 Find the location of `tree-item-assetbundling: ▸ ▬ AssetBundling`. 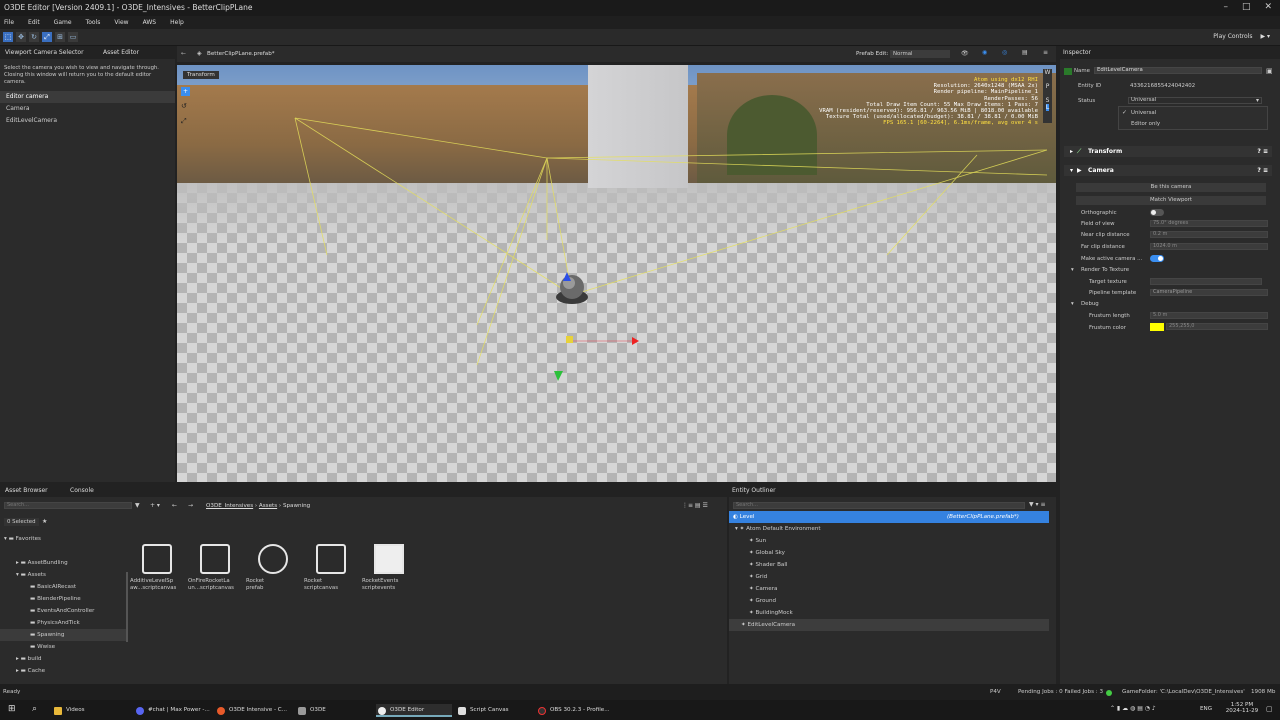

tree-item-assetbundling: ▸ ▬ AssetBundling is located at coordinates (63, 563).